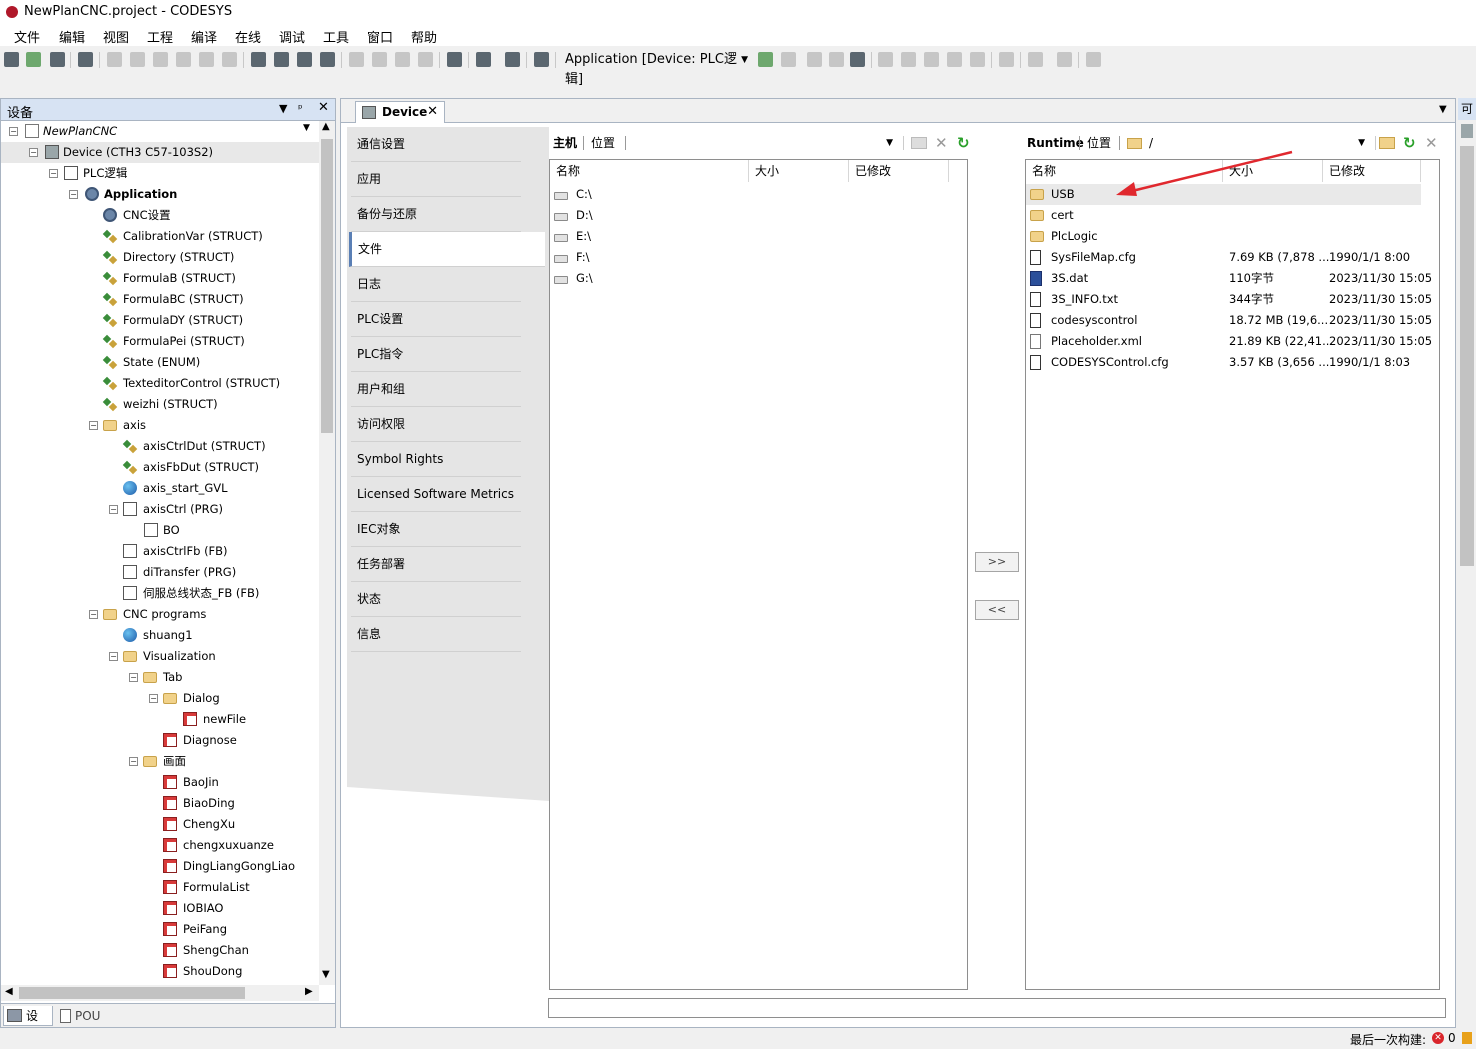  What do you see at coordinates (160, 320) in the screenshot?
I see `tree-node: FormulaDY (STRUCT)` at bounding box center [160, 320].